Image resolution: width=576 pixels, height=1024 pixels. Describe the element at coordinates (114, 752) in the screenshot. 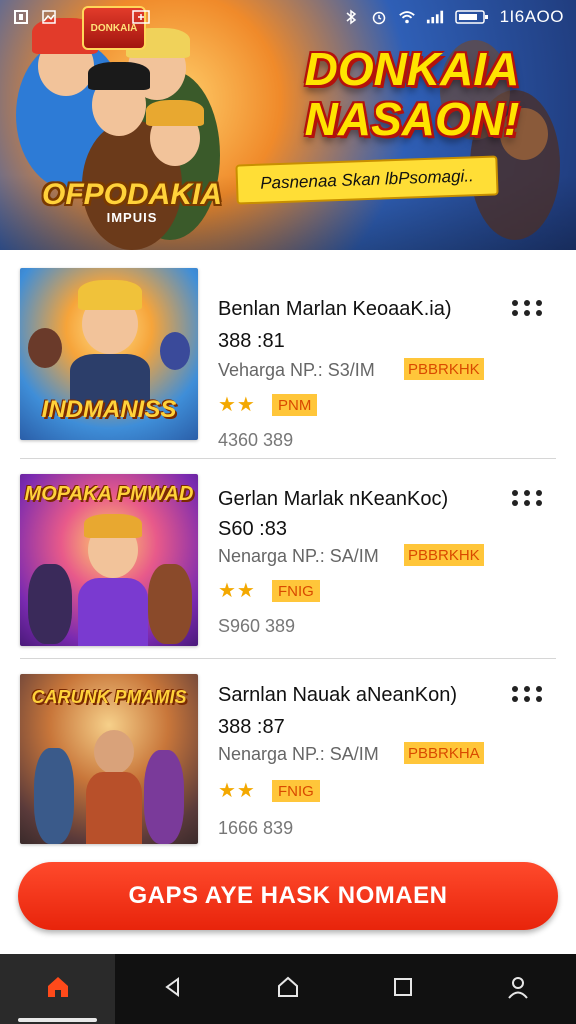

I see `thumb-character-face` at that location.